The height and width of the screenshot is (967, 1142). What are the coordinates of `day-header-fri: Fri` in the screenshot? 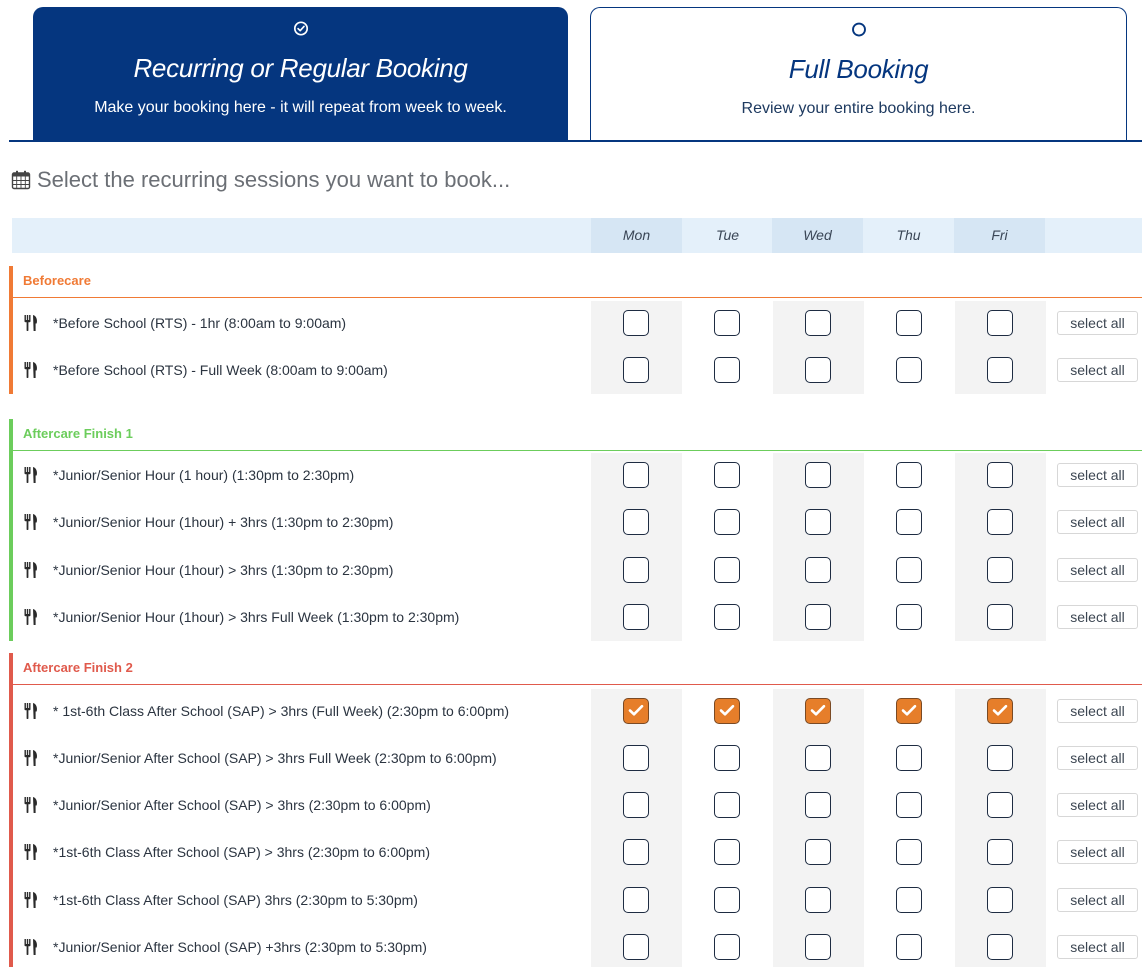 It's located at (999, 235).